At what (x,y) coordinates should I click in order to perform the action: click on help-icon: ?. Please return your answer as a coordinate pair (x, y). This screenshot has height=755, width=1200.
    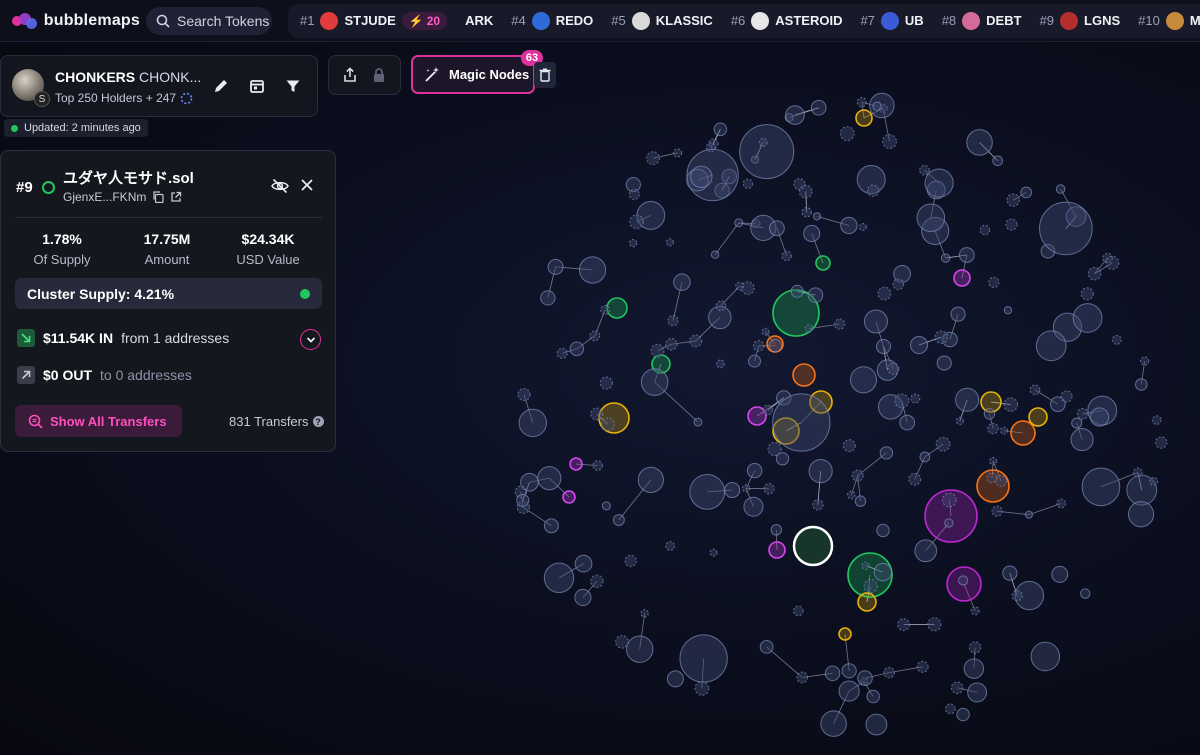
    Looking at the image, I should click on (318, 421).